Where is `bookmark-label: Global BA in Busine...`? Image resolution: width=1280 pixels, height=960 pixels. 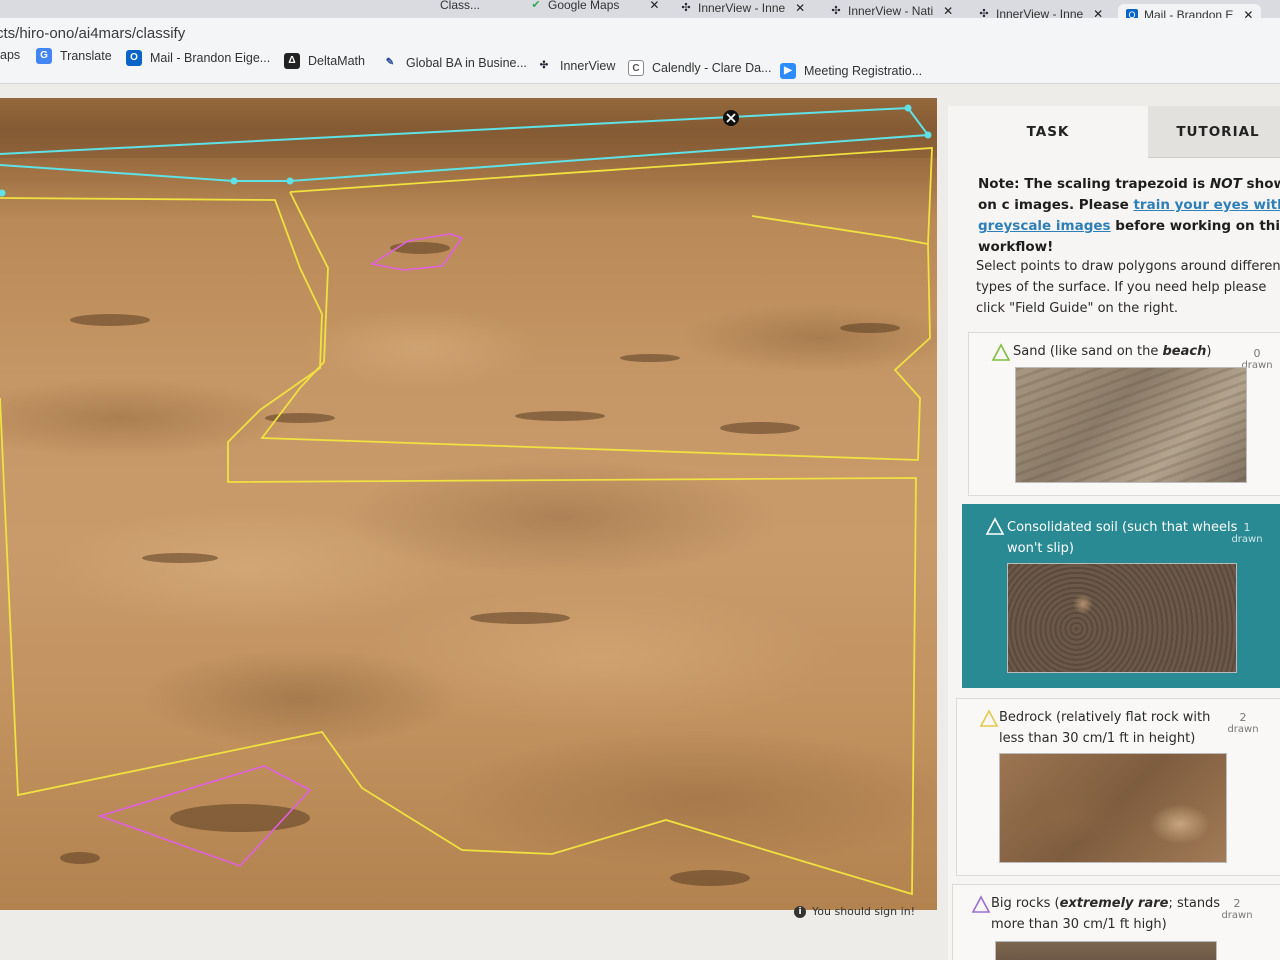
bookmark-label: Global BA in Busine... is located at coordinates (466, 63).